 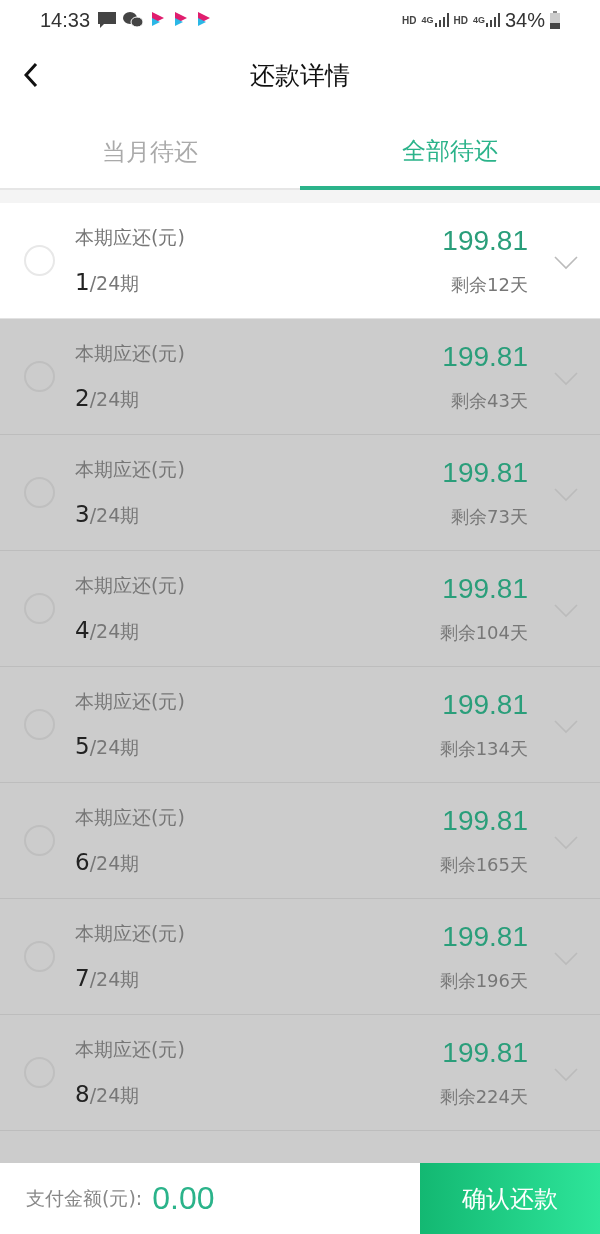 What do you see at coordinates (108, 1094) in the screenshot?
I see `installment-period: 8/24期` at bounding box center [108, 1094].